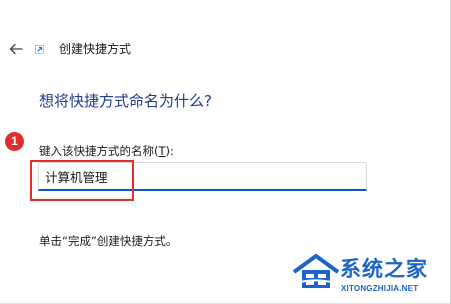  What do you see at coordinates (99, 151) in the screenshot?
I see `label-prefix: 键入该快捷方式的名称(` at bounding box center [99, 151].